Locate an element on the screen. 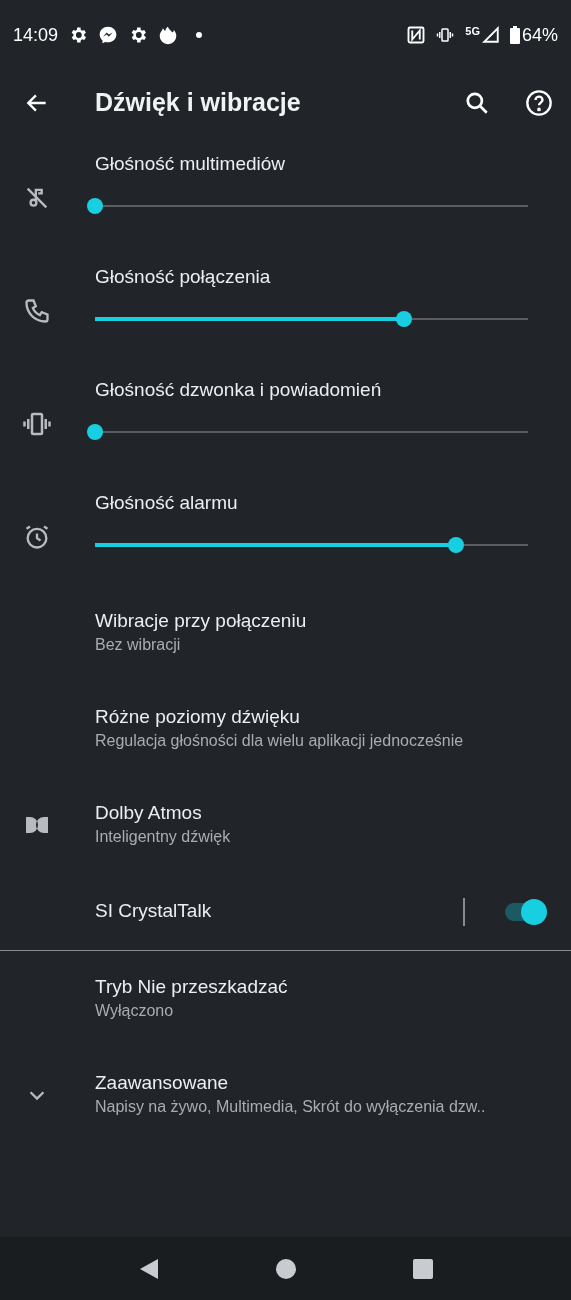  recents-nav-button is located at coordinates (422, 1268).